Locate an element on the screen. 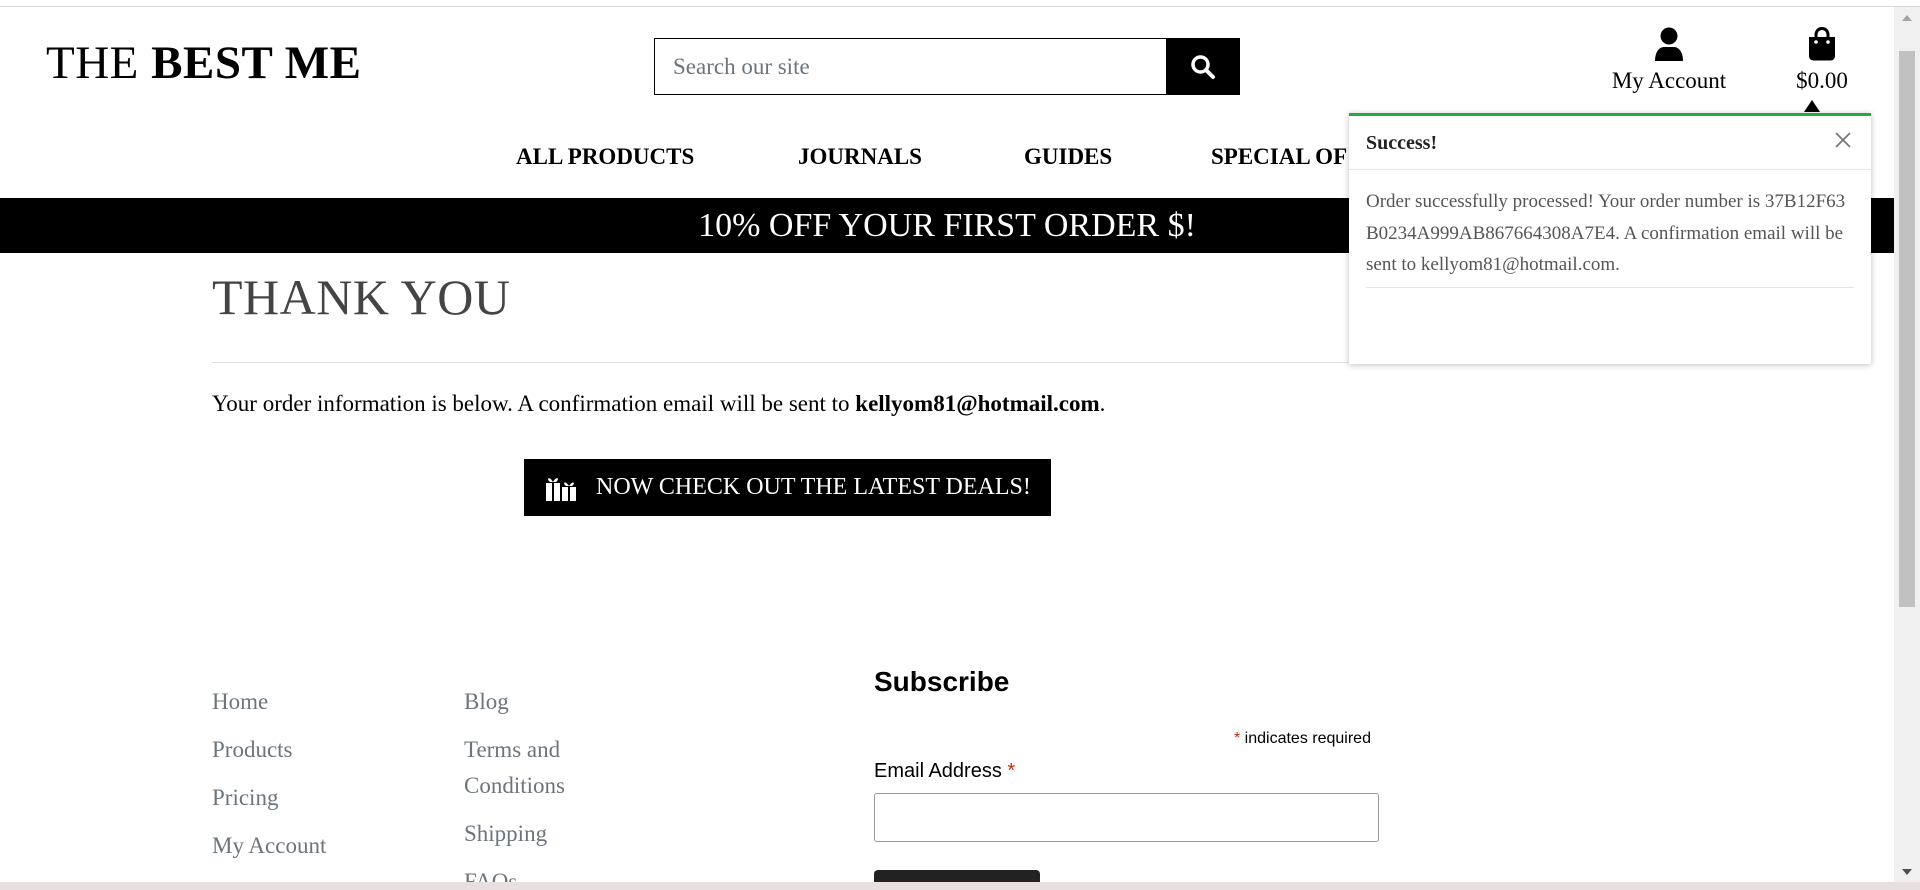 The image size is (1920, 890). nav-special-offers: SPECIAL OF is located at coordinates (1279, 157).